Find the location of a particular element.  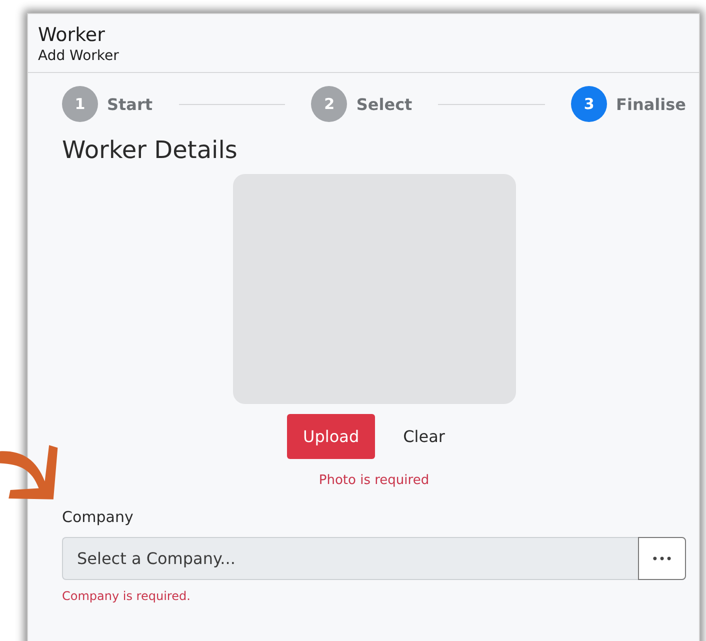

section-title: Worker Details is located at coordinates (150, 150).